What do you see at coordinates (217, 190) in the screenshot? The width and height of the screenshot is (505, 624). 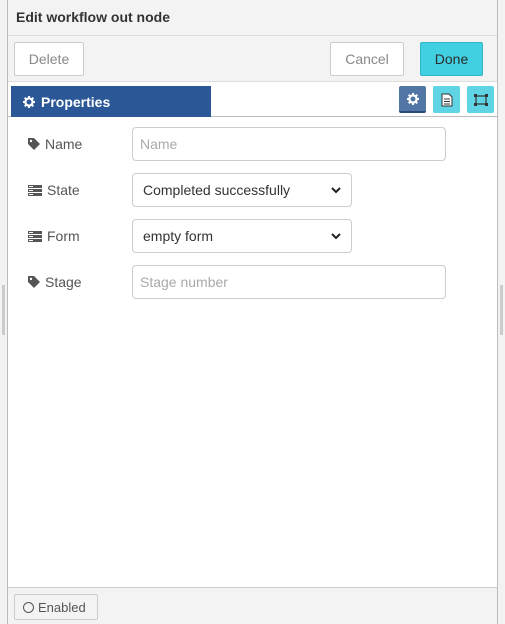 I see `state-selected-value: Completed successfully` at bounding box center [217, 190].